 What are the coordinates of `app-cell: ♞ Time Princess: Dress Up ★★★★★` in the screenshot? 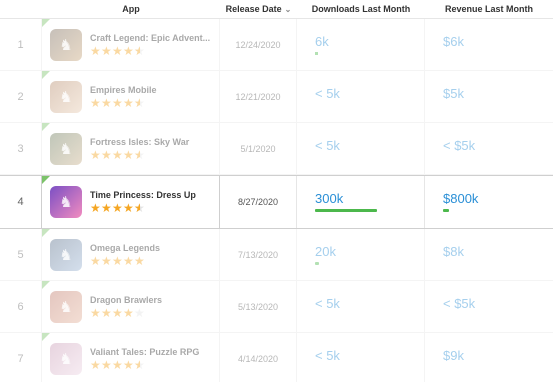 It's located at (131, 202).